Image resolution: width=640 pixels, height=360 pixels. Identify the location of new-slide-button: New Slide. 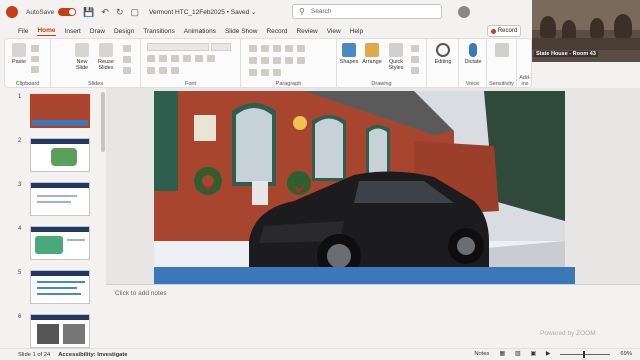
(82, 57).